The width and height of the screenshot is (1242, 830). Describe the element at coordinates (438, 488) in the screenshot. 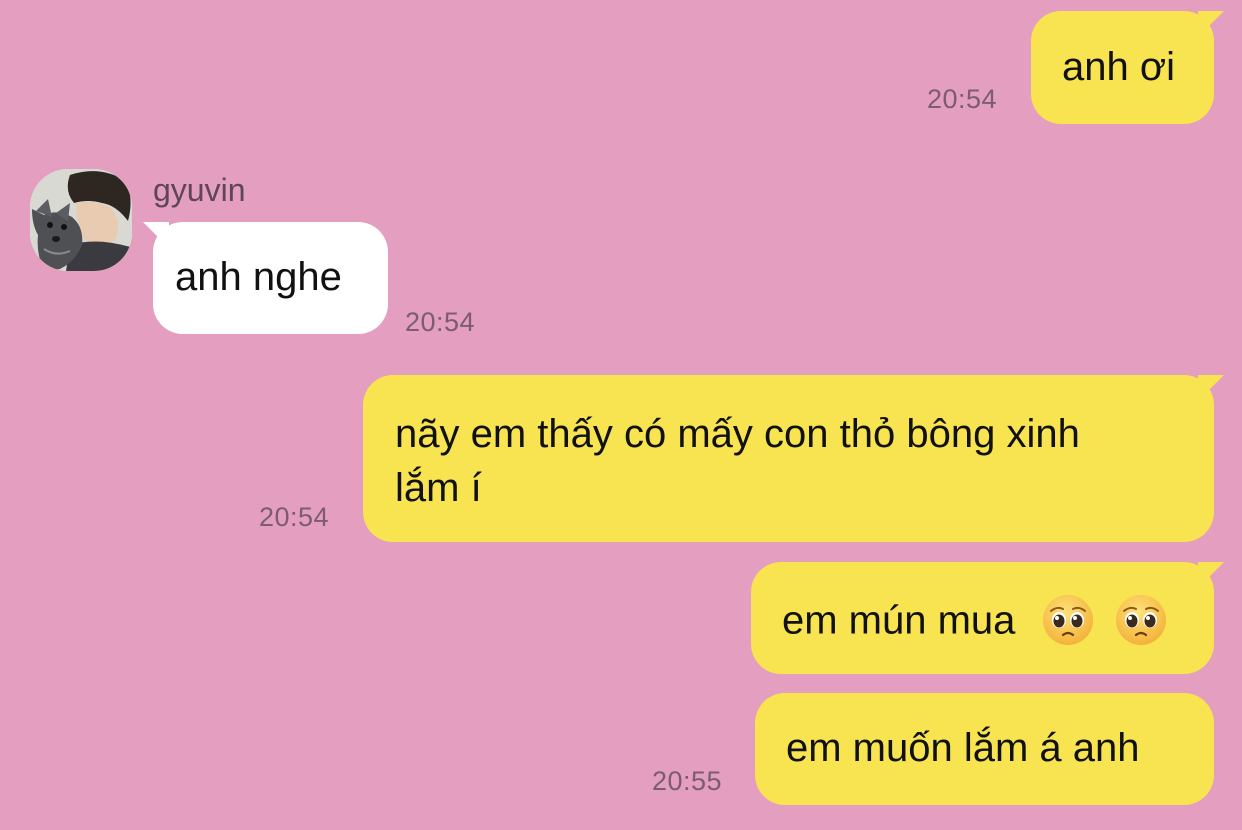

I see `message-text-line: lắm í` at that location.